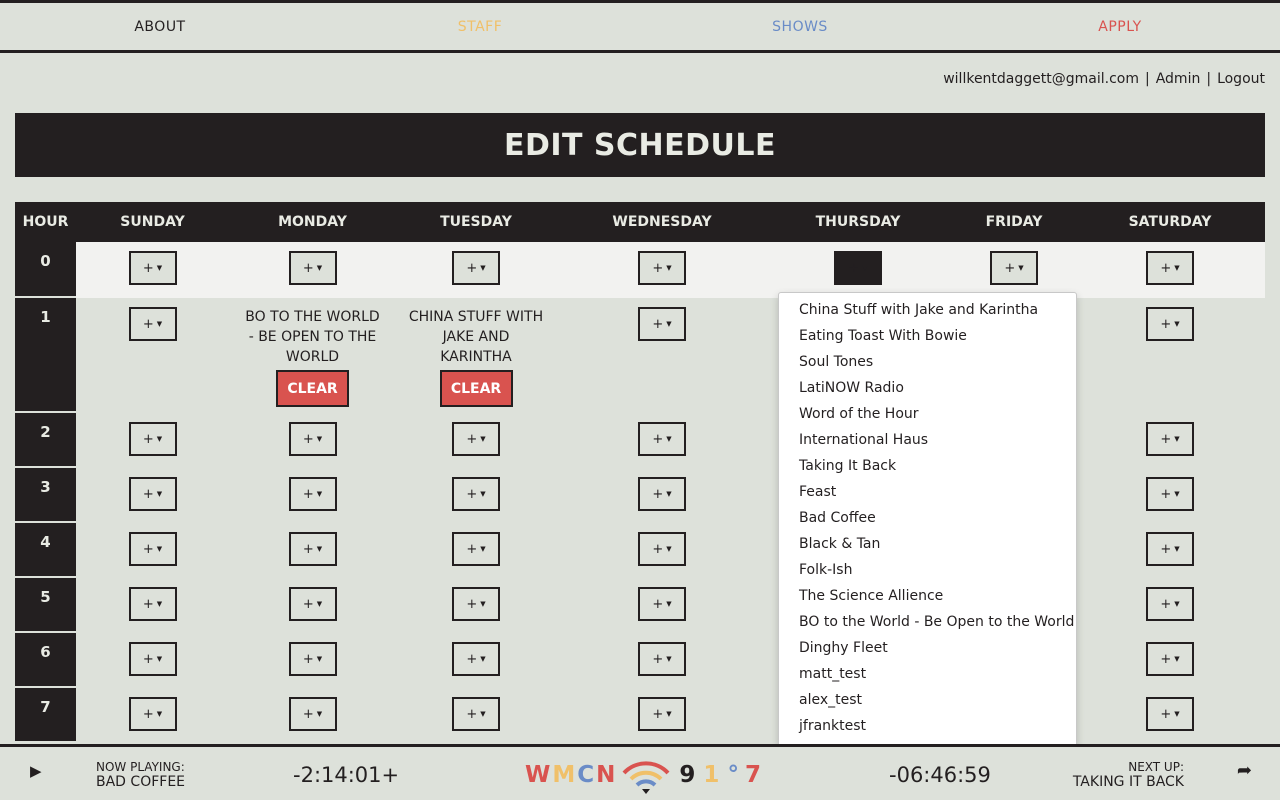 This screenshot has height=800, width=1280. Describe the element at coordinates (1120, 27) in the screenshot. I see `nav-apply: APPLY` at that location.